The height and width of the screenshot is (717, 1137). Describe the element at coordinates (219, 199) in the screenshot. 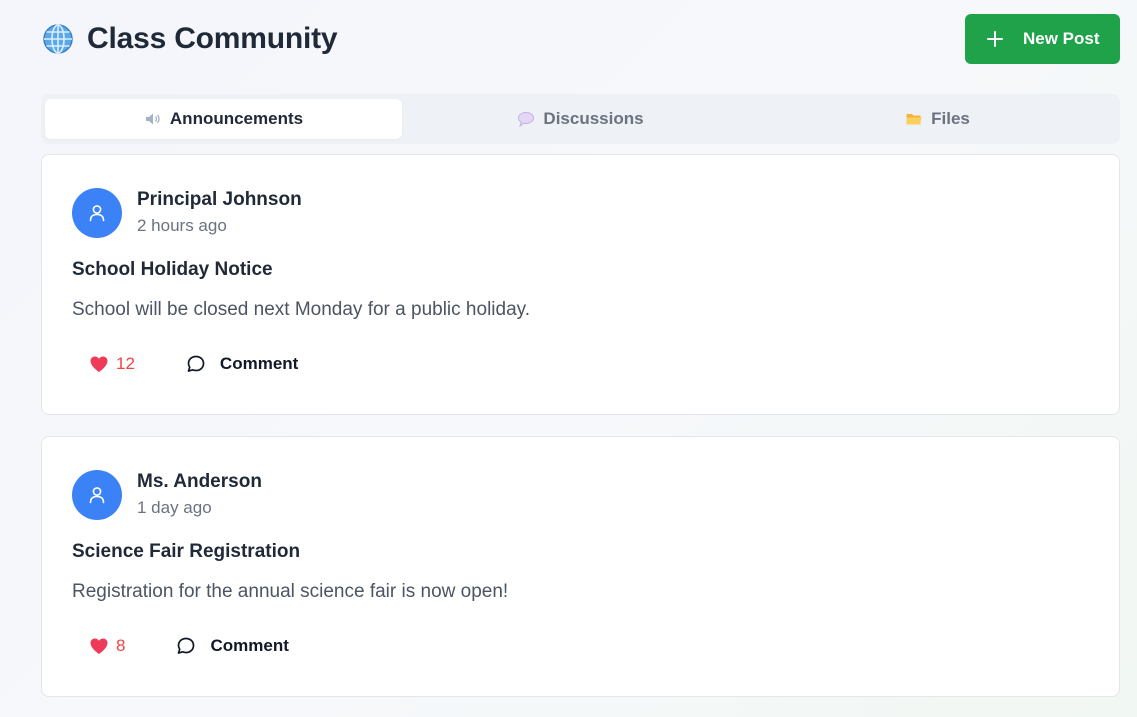

I see `author-name: Principal Johnson` at that location.